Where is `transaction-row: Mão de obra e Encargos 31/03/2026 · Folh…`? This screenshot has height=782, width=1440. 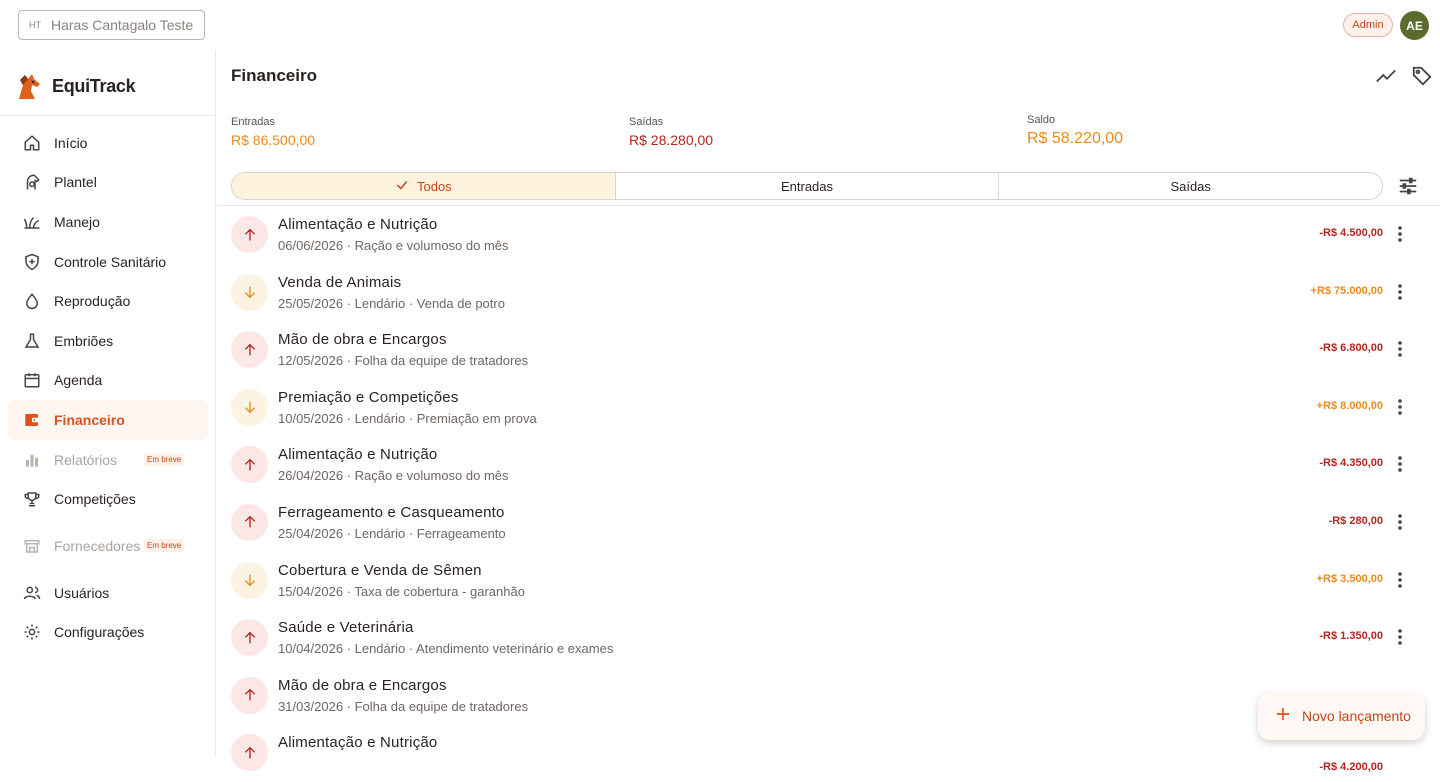
transaction-row: Mão de obra e Encargos 31/03/2026 · Folh… is located at coordinates (828, 696).